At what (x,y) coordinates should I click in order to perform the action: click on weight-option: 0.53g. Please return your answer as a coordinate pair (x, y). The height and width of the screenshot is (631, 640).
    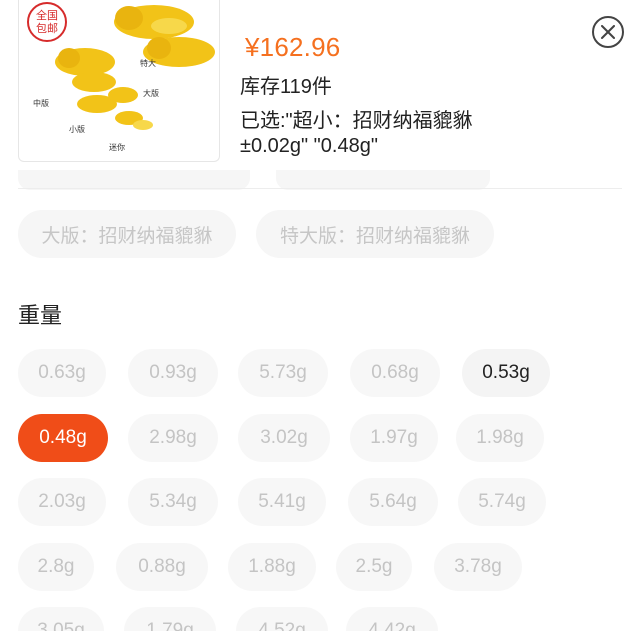
    Looking at the image, I should click on (506, 373).